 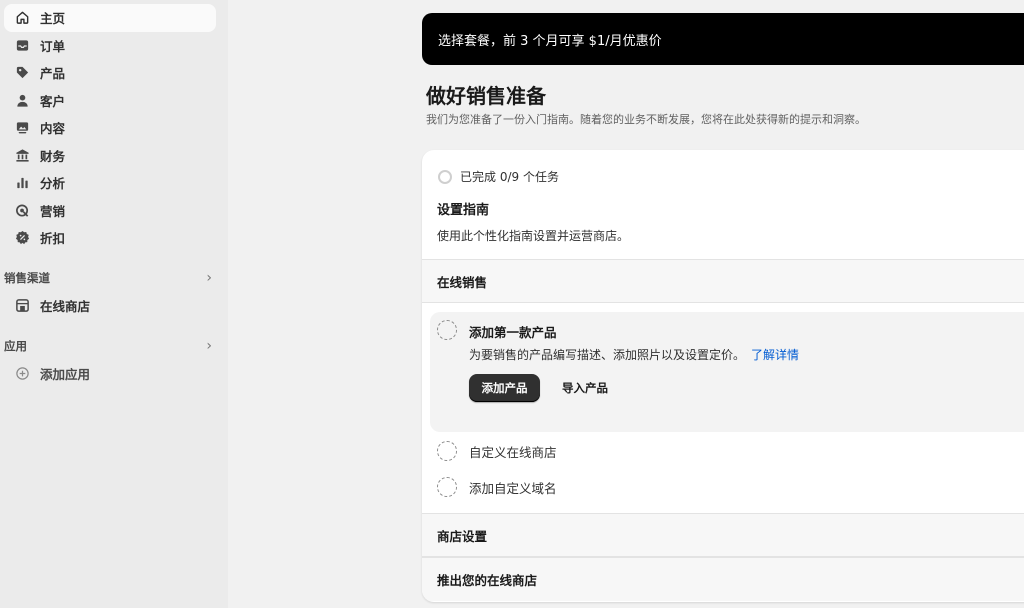 What do you see at coordinates (65, 375) in the screenshot?
I see `nav-item-label: 添加应用` at bounding box center [65, 375].